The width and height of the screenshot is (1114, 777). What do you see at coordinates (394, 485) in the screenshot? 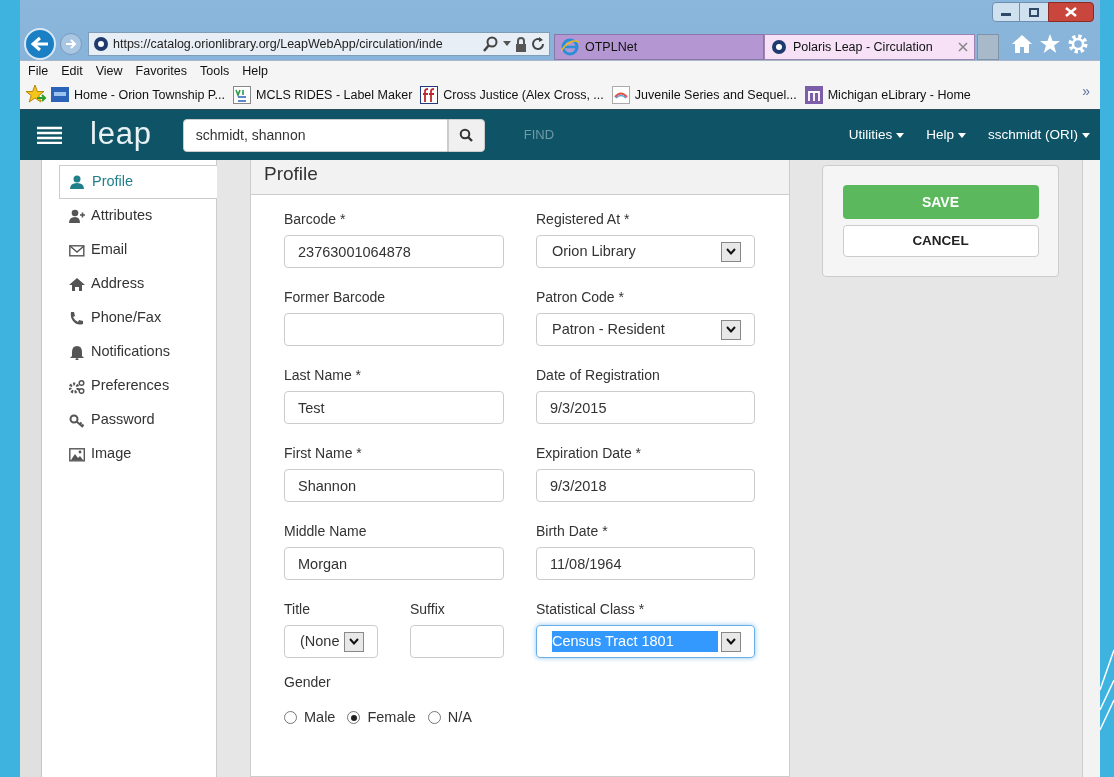
I see `input-field: Shannon` at bounding box center [394, 485].